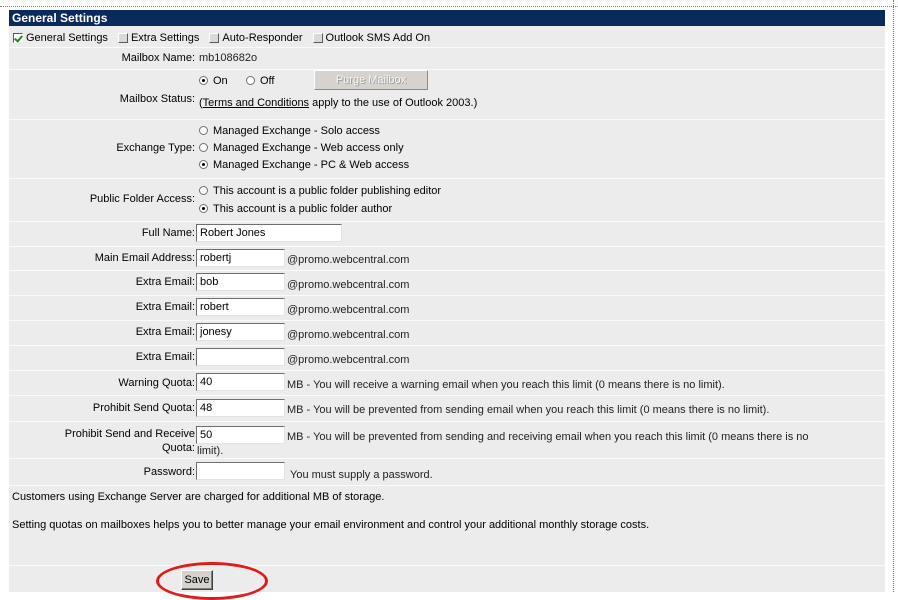 This screenshot has height=600, width=898. I want to click on password-label: Password:, so click(169, 472).